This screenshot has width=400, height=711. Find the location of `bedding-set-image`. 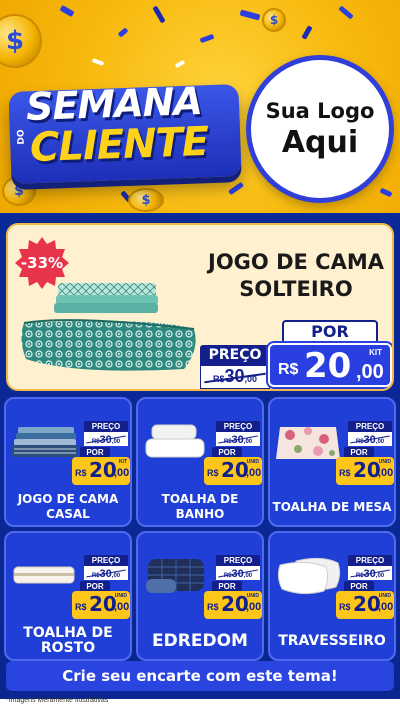

bedding-set-image is located at coordinates (108, 327).